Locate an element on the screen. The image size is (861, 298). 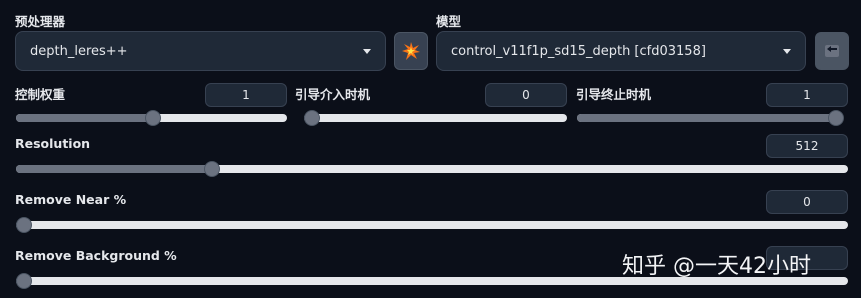
model-select: control_v11f1p_sd15_depth [cfd03158] is located at coordinates (621, 51).